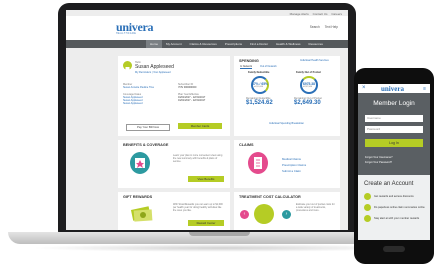  I want to click on nav-home: Home, so click(154, 44).